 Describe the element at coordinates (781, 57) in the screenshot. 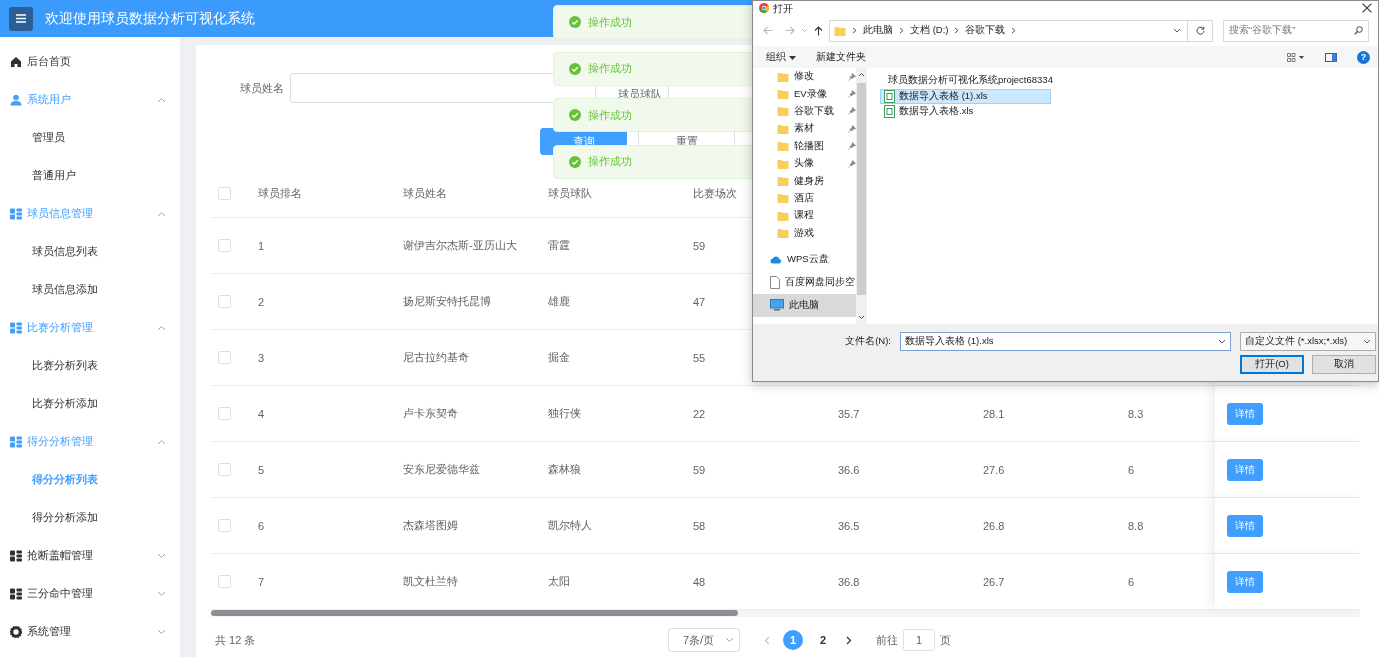

I see `organize-menu: 组织` at that location.